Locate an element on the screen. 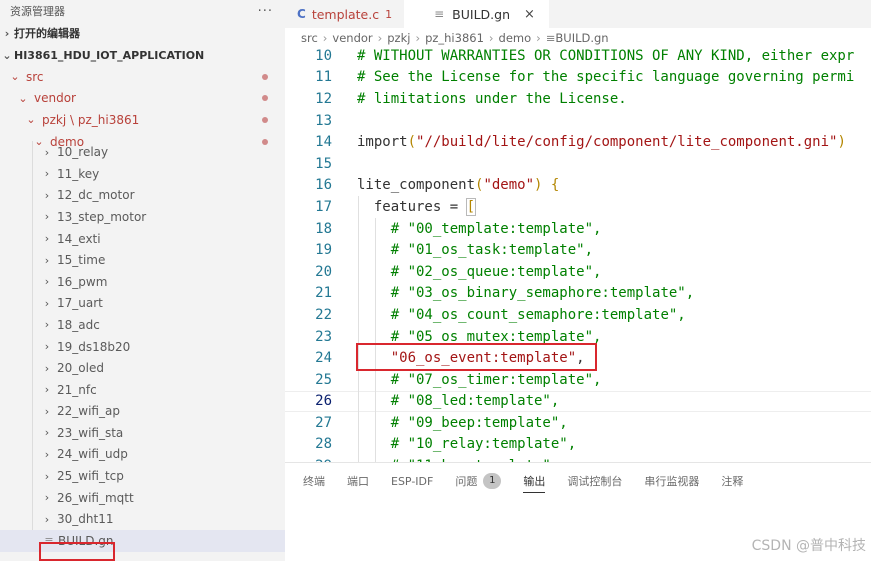 This screenshot has width=871, height=561. panel-tab: 注释 is located at coordinates (732, 481).